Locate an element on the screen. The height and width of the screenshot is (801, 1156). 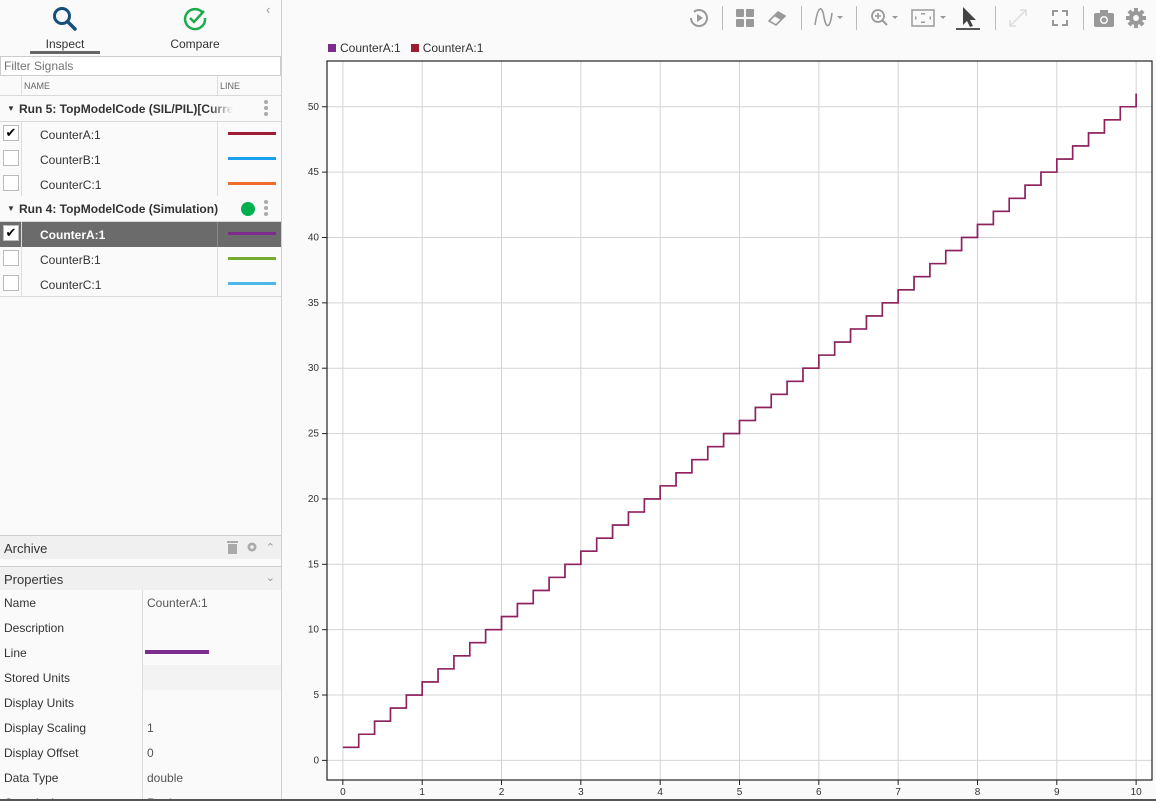
fit-to-view-icon is located at coordinates (928, 18).